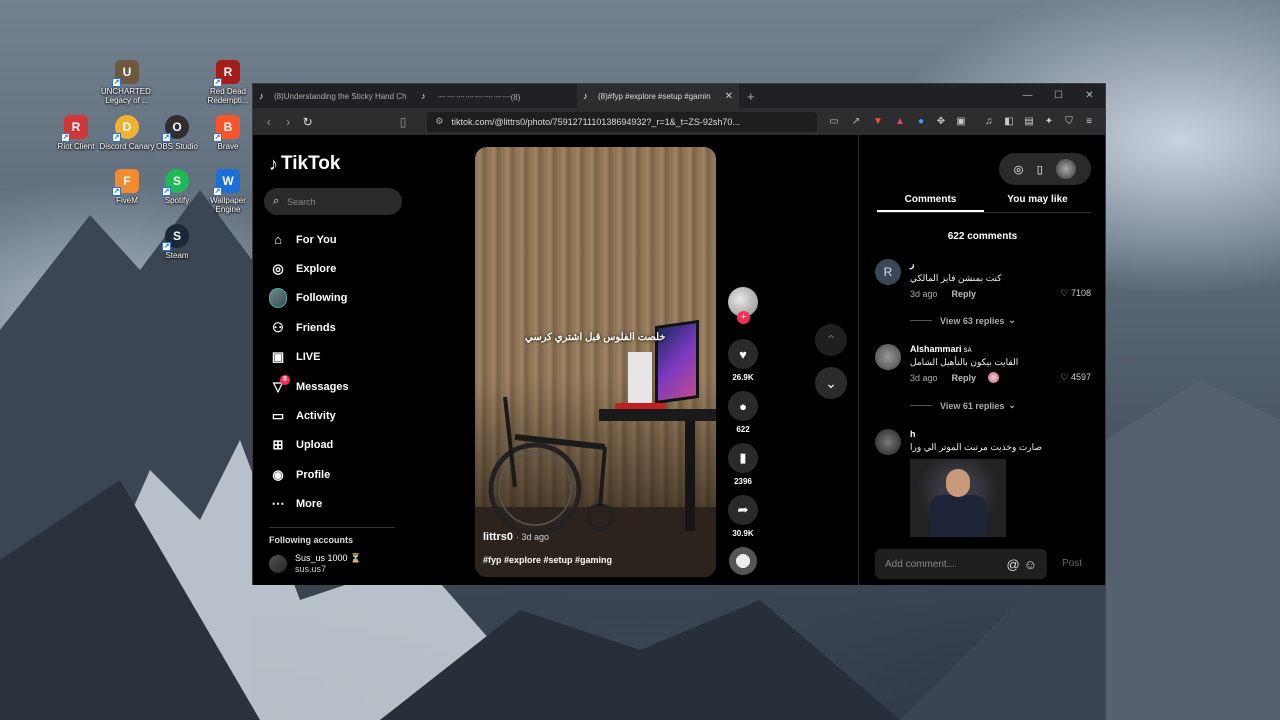 Image resolution: width=1280 pixels, height=720 pixels. What do you see at coordinates (276, 201) in the screenshot?
I see `search-icon: ⌕` at bounding box center [276, 201].